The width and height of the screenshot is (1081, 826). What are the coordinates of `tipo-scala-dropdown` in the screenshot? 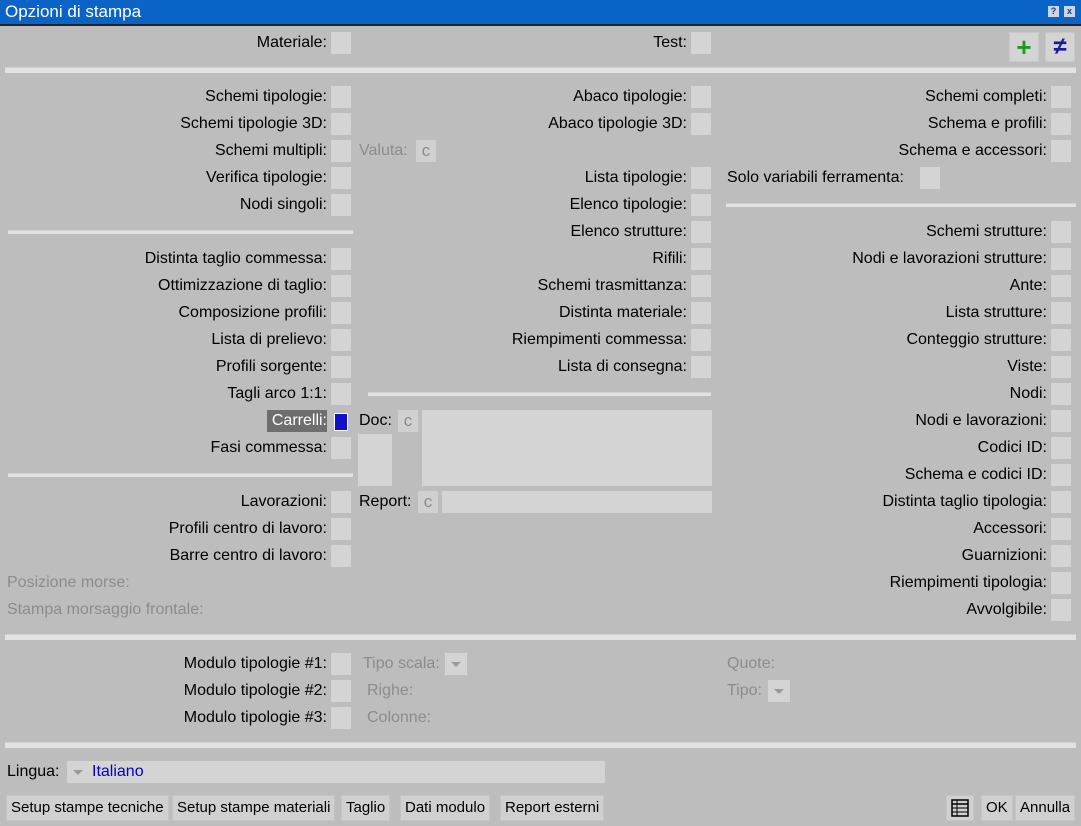 It's located at (456, 664).